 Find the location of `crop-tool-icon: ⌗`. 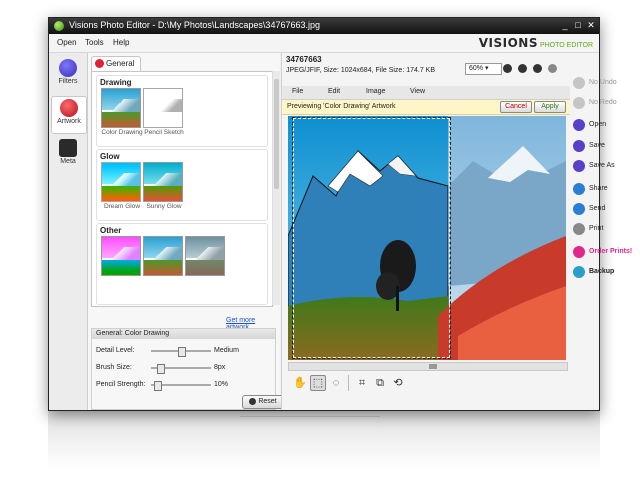

crop-tool-icon: ⌗ is located at coordinates (362, 383).